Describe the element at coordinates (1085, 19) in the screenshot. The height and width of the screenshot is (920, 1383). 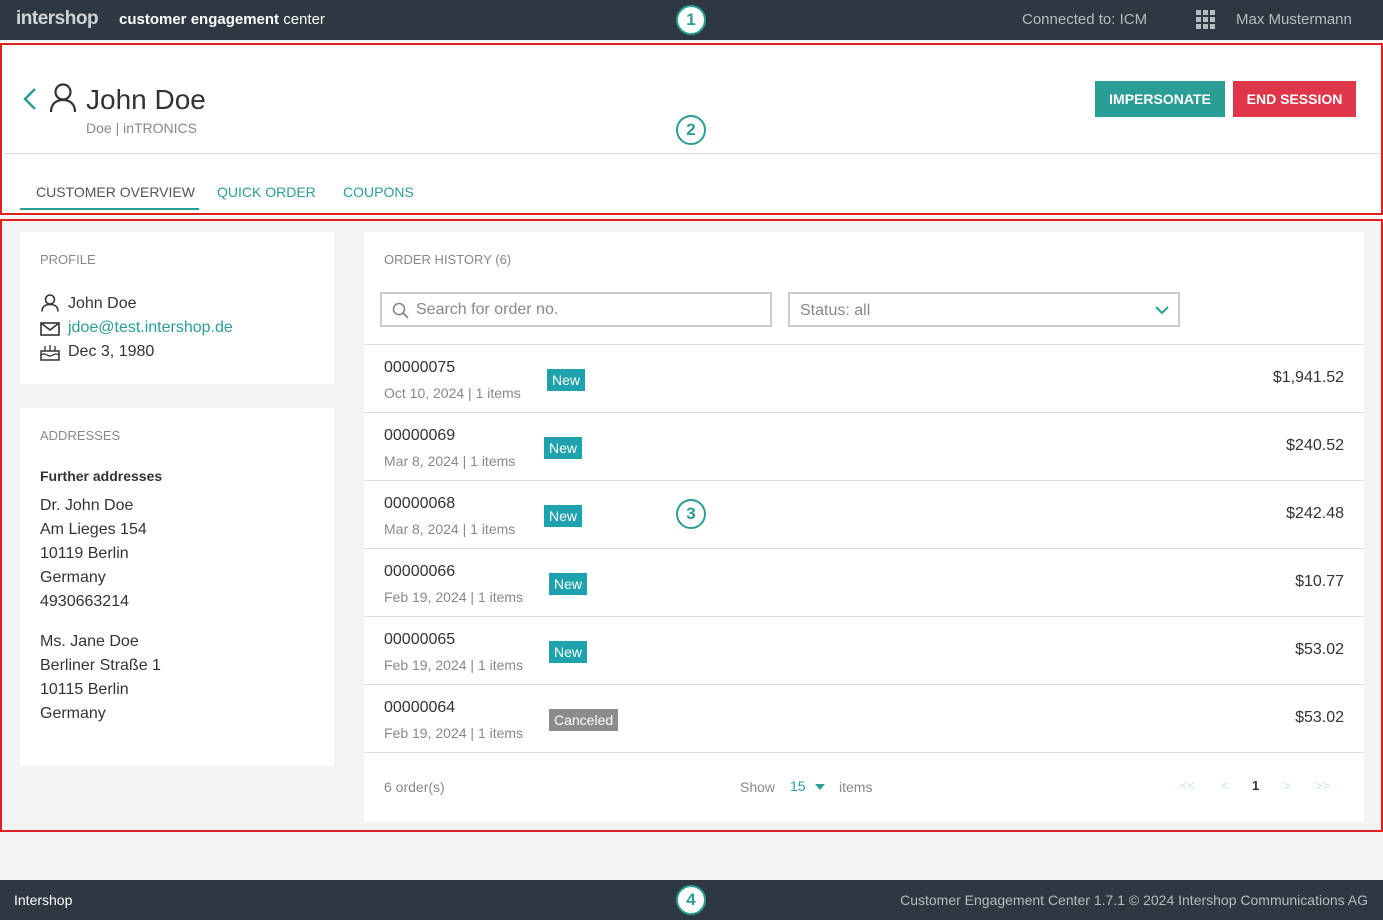
I see `connection-status: Connected to: ICM` at that location.